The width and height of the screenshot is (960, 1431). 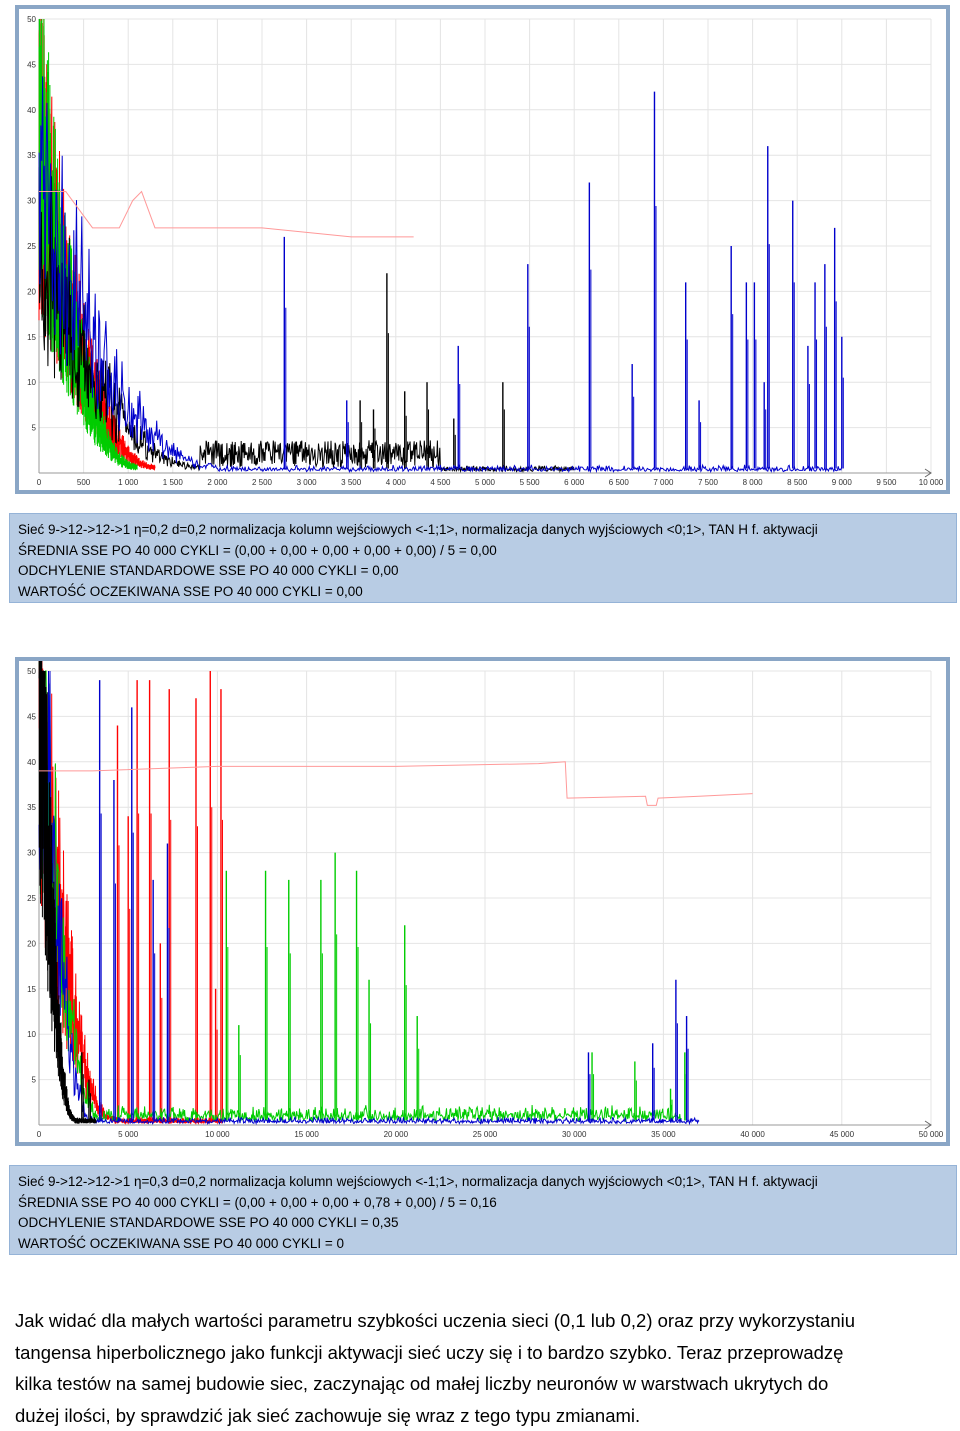 I want to click on x-tick-label: 6 500, so click(x=619, y=482).